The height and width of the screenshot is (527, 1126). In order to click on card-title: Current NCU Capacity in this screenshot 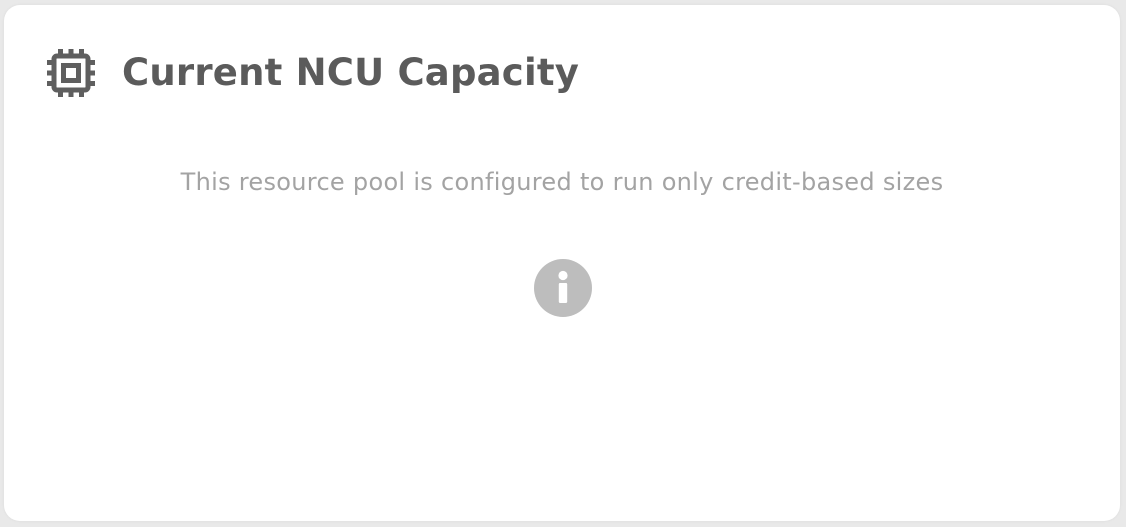, I will do `click(351, 72)`.